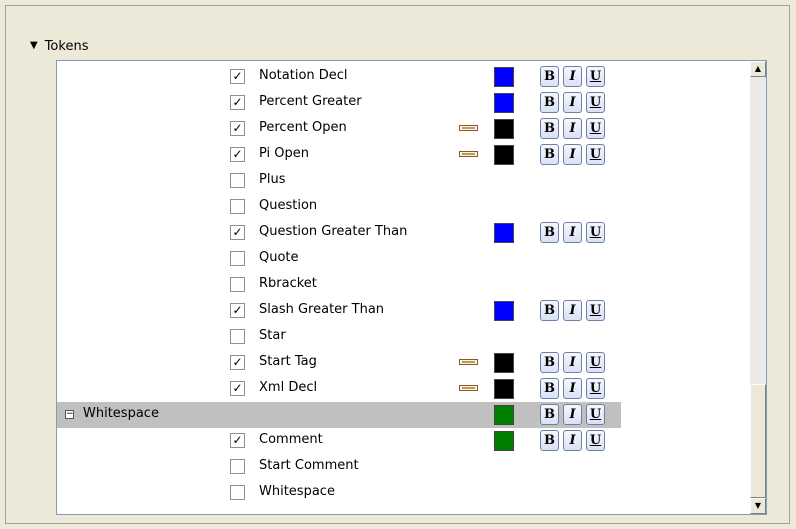 Image resolution: width=796 pixels, height=529 pixels. I want to click on token-label: Question, so click(288, 205).